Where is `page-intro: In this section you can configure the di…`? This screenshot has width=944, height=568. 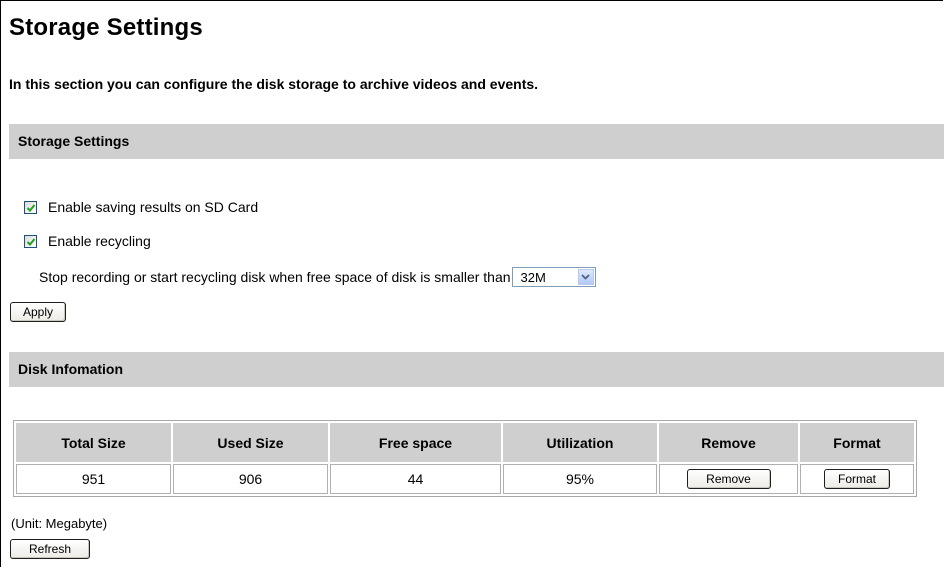
page-intro: In this section you can configure the di… is located at coordinates (274, 84).